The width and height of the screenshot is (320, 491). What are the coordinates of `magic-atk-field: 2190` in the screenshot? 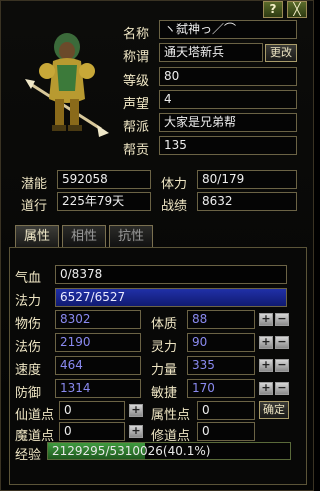 It's located at (98, 342).